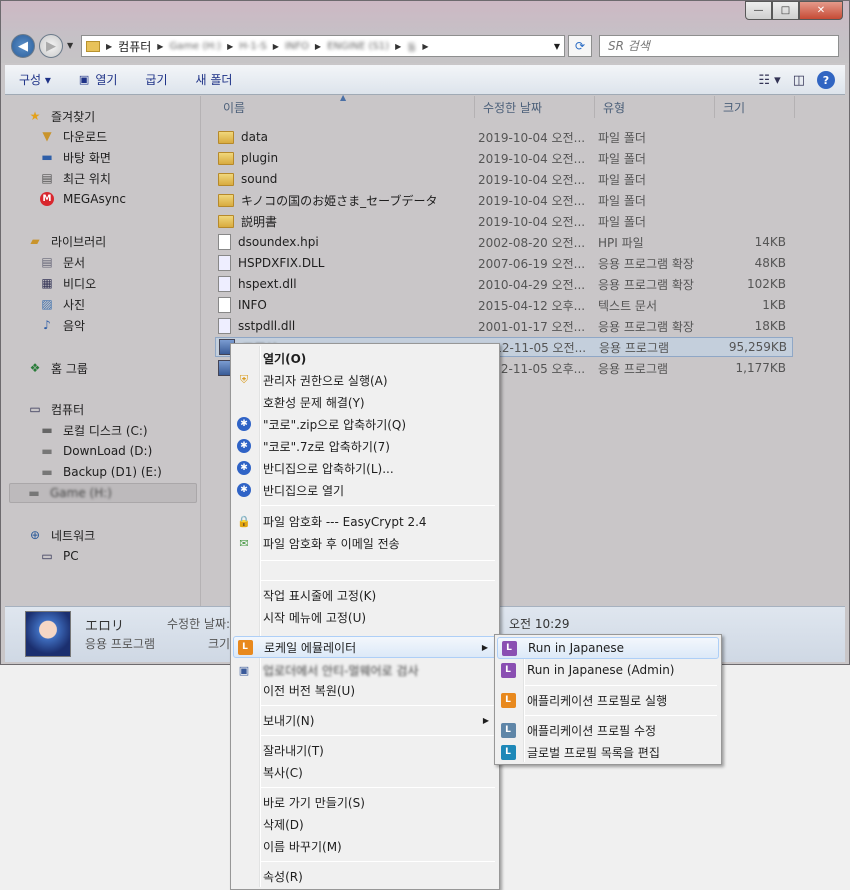  What do you see at coordinates (758, 10) in the screenshot?
I see `minimize-button: —` at bounding box center [758, 10].